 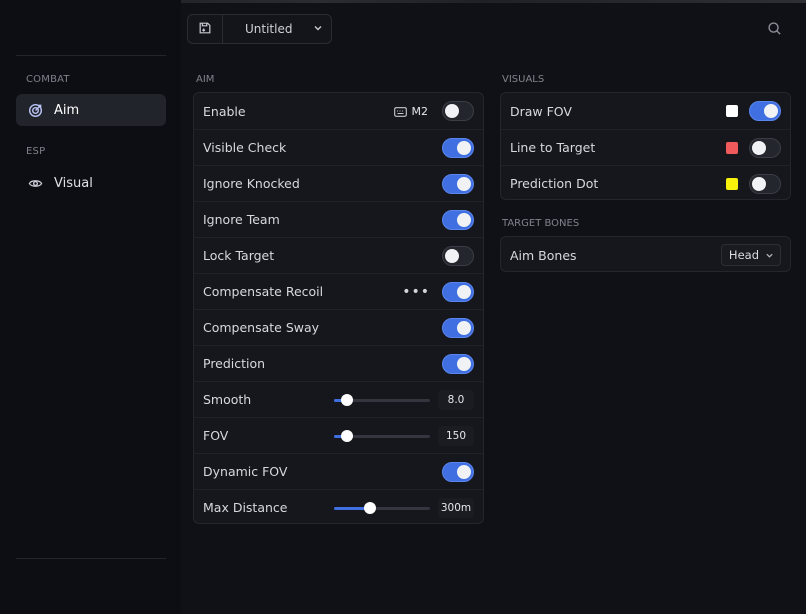 What do you see at coordinates (553, 147) in the screenshot?
I see `setting-label: Line to Target` at bounding box center [553, 147].